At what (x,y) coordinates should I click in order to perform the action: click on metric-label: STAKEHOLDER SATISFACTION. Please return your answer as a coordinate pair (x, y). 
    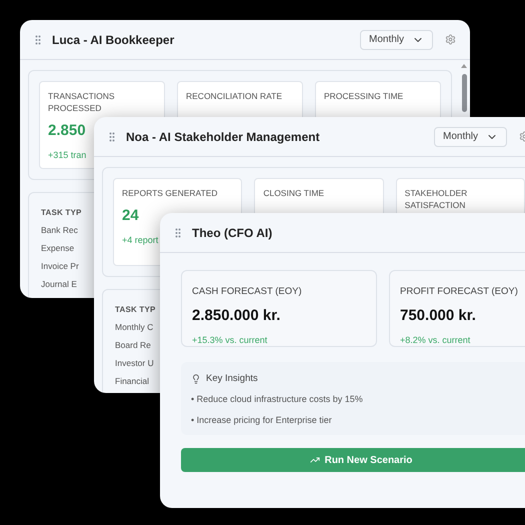
    Looking at the image, I should click on (436, 199).